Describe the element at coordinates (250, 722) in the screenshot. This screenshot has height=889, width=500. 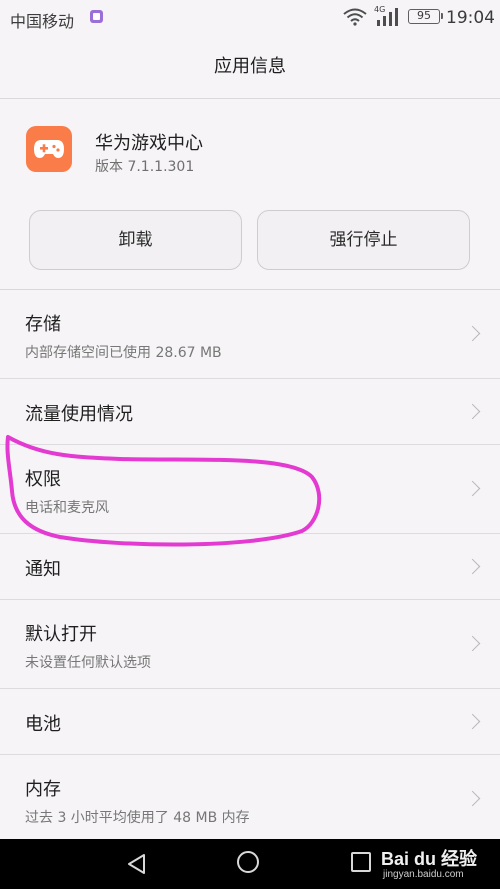
I see `list-item-battery: 电池` at that location.